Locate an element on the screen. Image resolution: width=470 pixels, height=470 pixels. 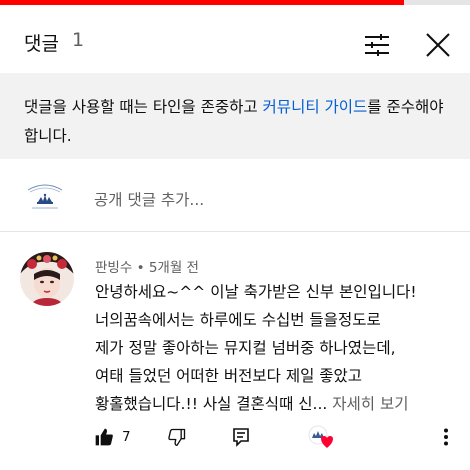
community-guidelines-link: 커뮤니티 가이드 is located at coordinates (315, 107).